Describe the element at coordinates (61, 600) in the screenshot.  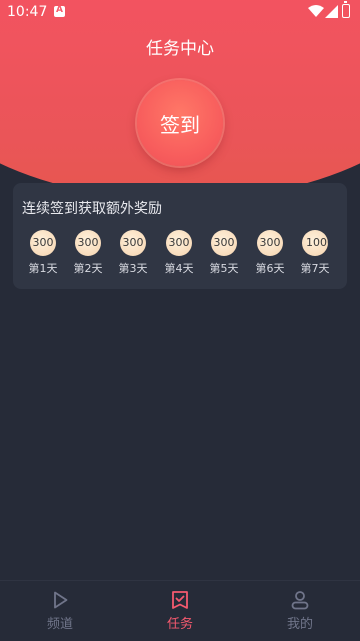
I see `play-icon` at that location.